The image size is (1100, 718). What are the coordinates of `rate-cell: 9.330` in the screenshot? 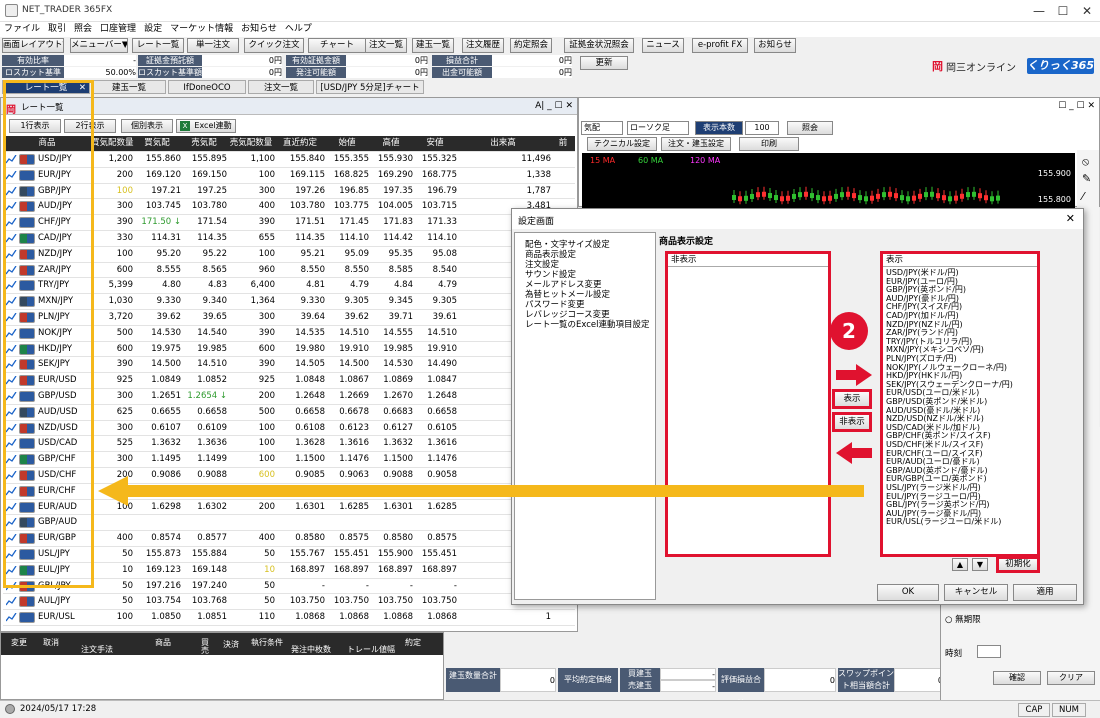 It's located at (157, 301).